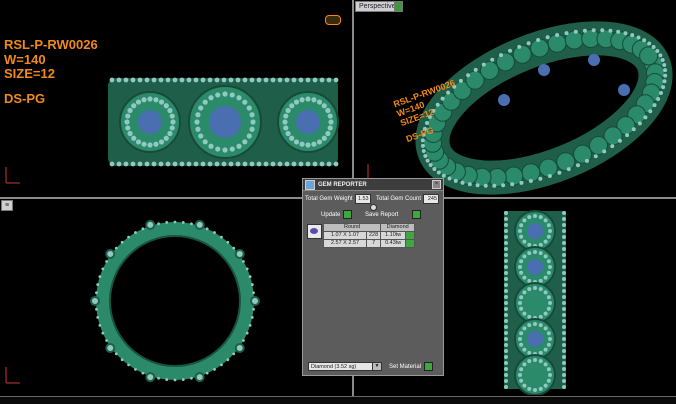 This screenshot has height=404, width=676. I want to click on save-report-label: Save Report, so click(382, 214).